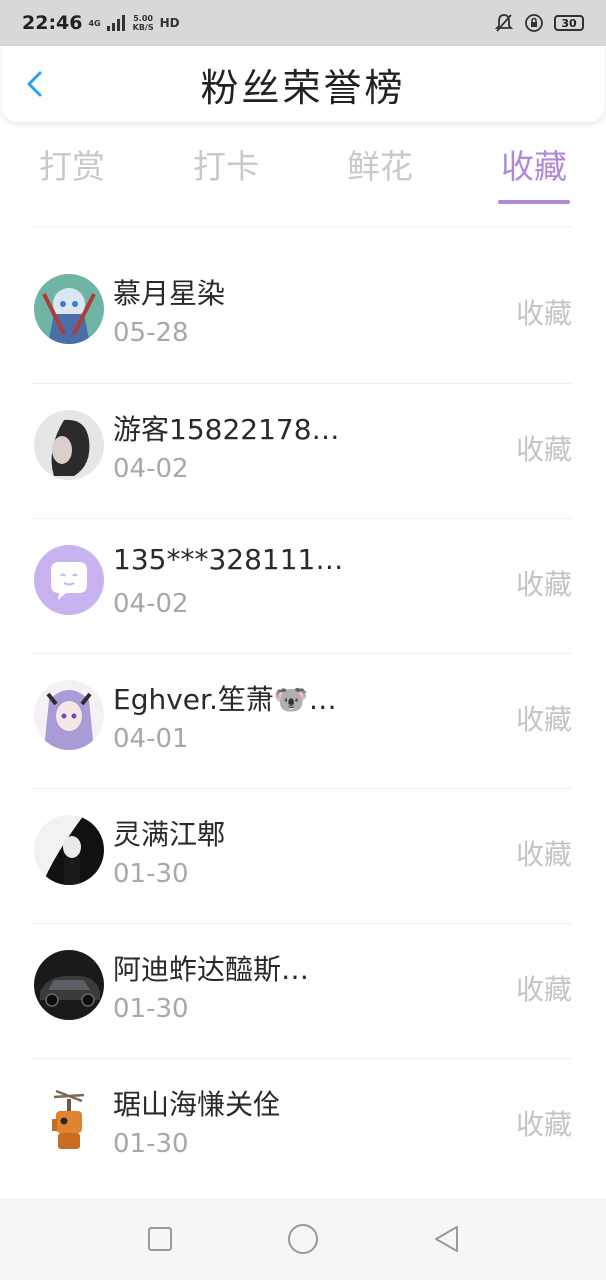  Describe the element at coordinates (302, 315) in the screenshot. I see `list-item: 慕月星染 05-28 收藏` at that location.